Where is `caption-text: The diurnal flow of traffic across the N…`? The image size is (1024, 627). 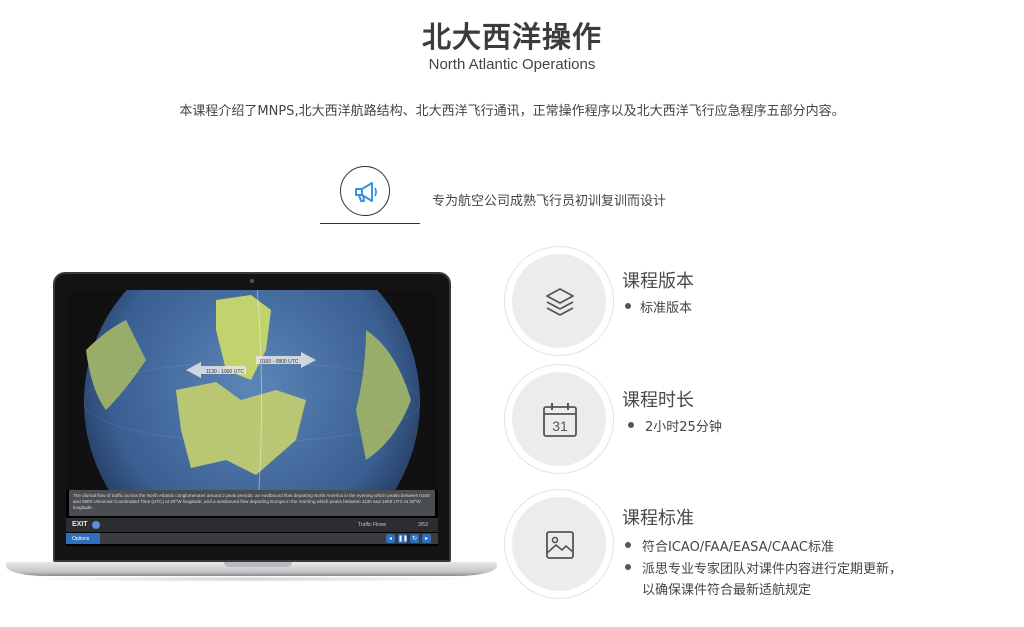
caption-text: The diurnal flow of traffic across the N… is located at coordinates (252, 503).